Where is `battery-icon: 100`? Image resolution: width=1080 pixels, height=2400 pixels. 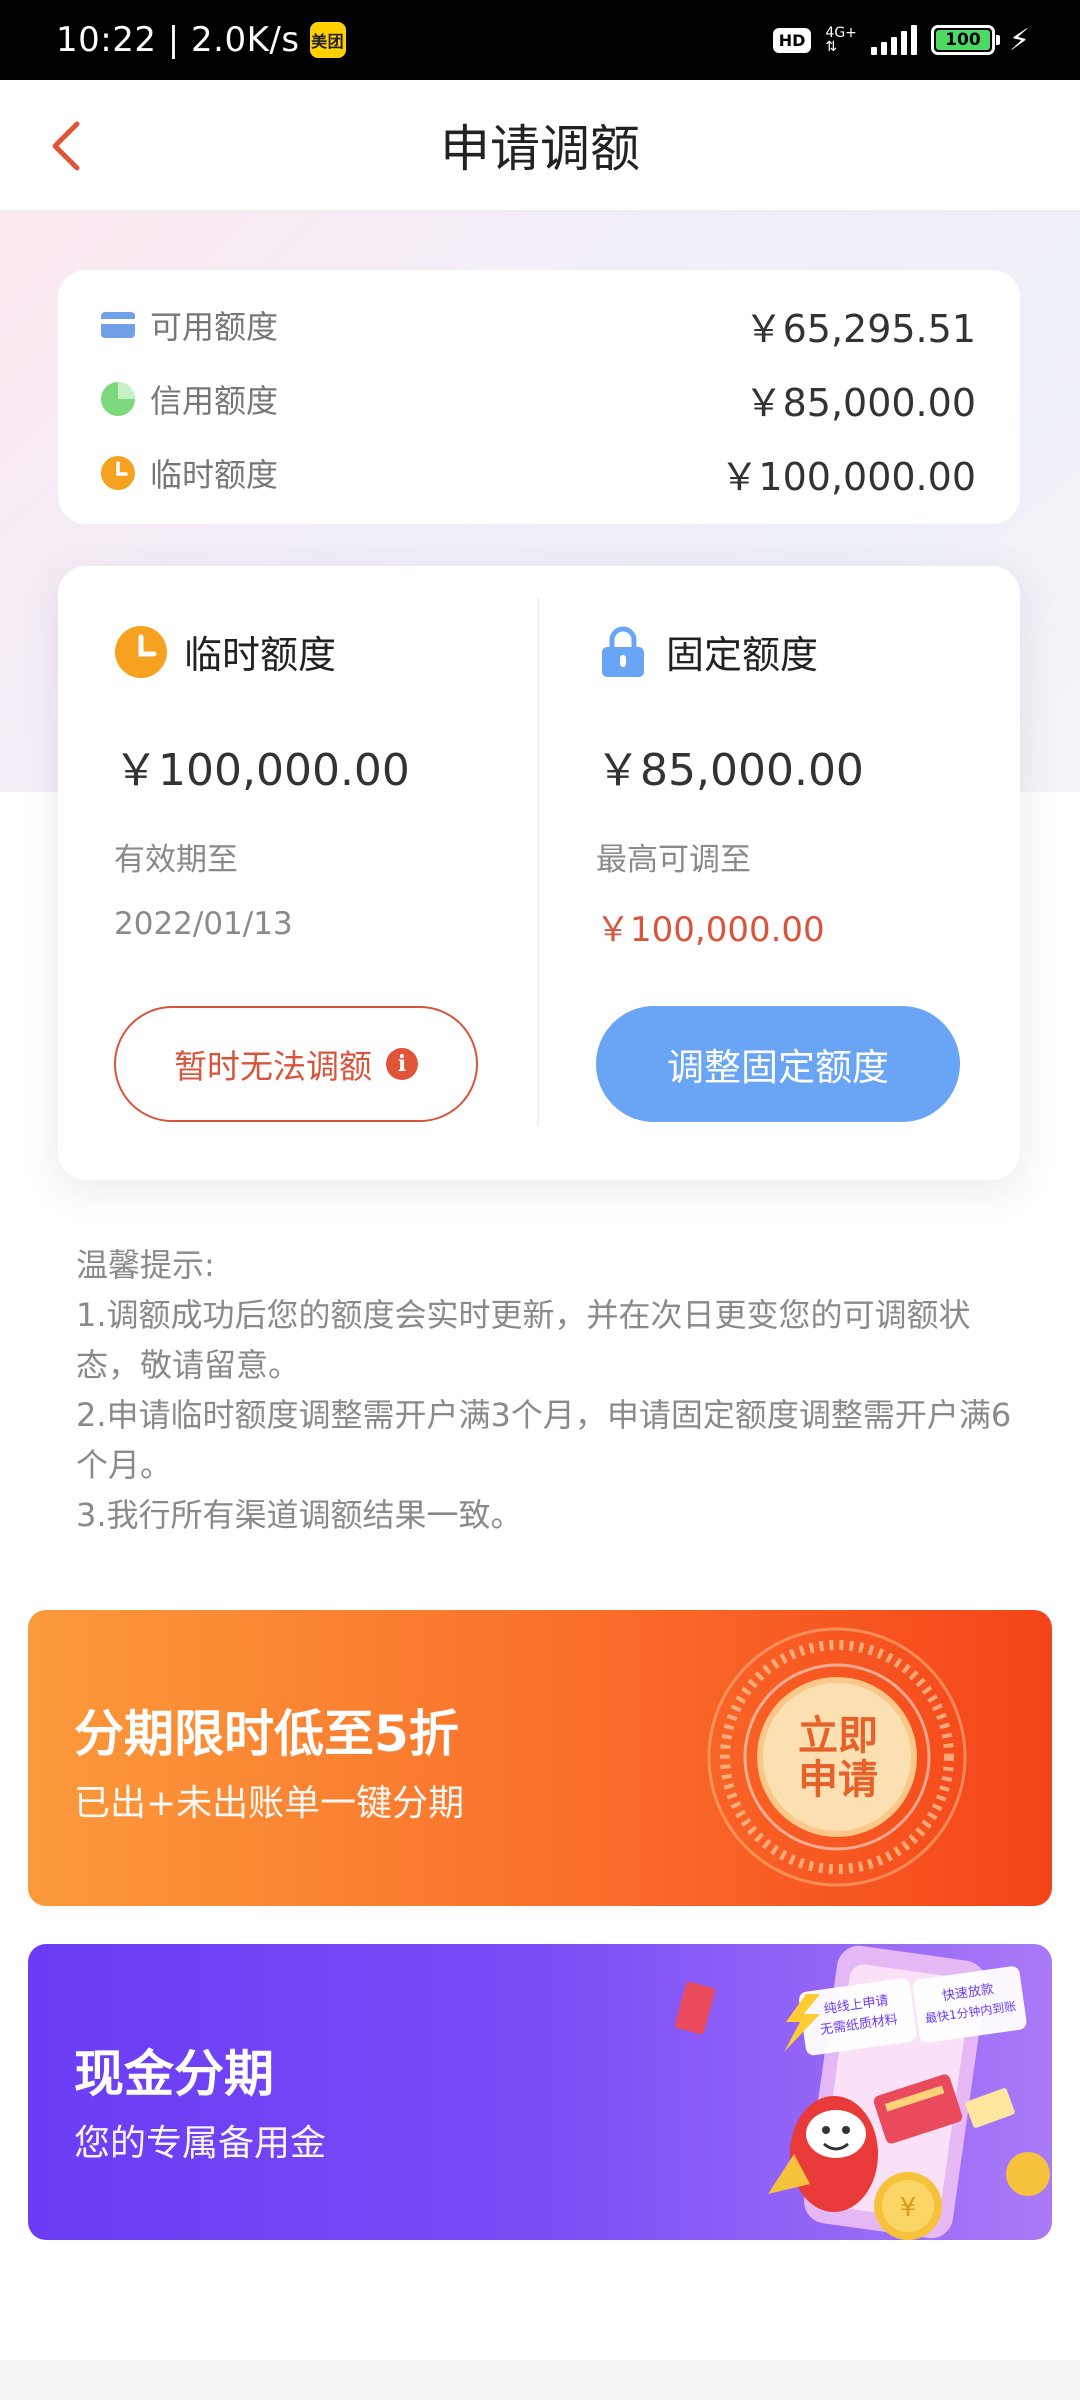
battery-icon: 100 is located at coordinates (965, 40).